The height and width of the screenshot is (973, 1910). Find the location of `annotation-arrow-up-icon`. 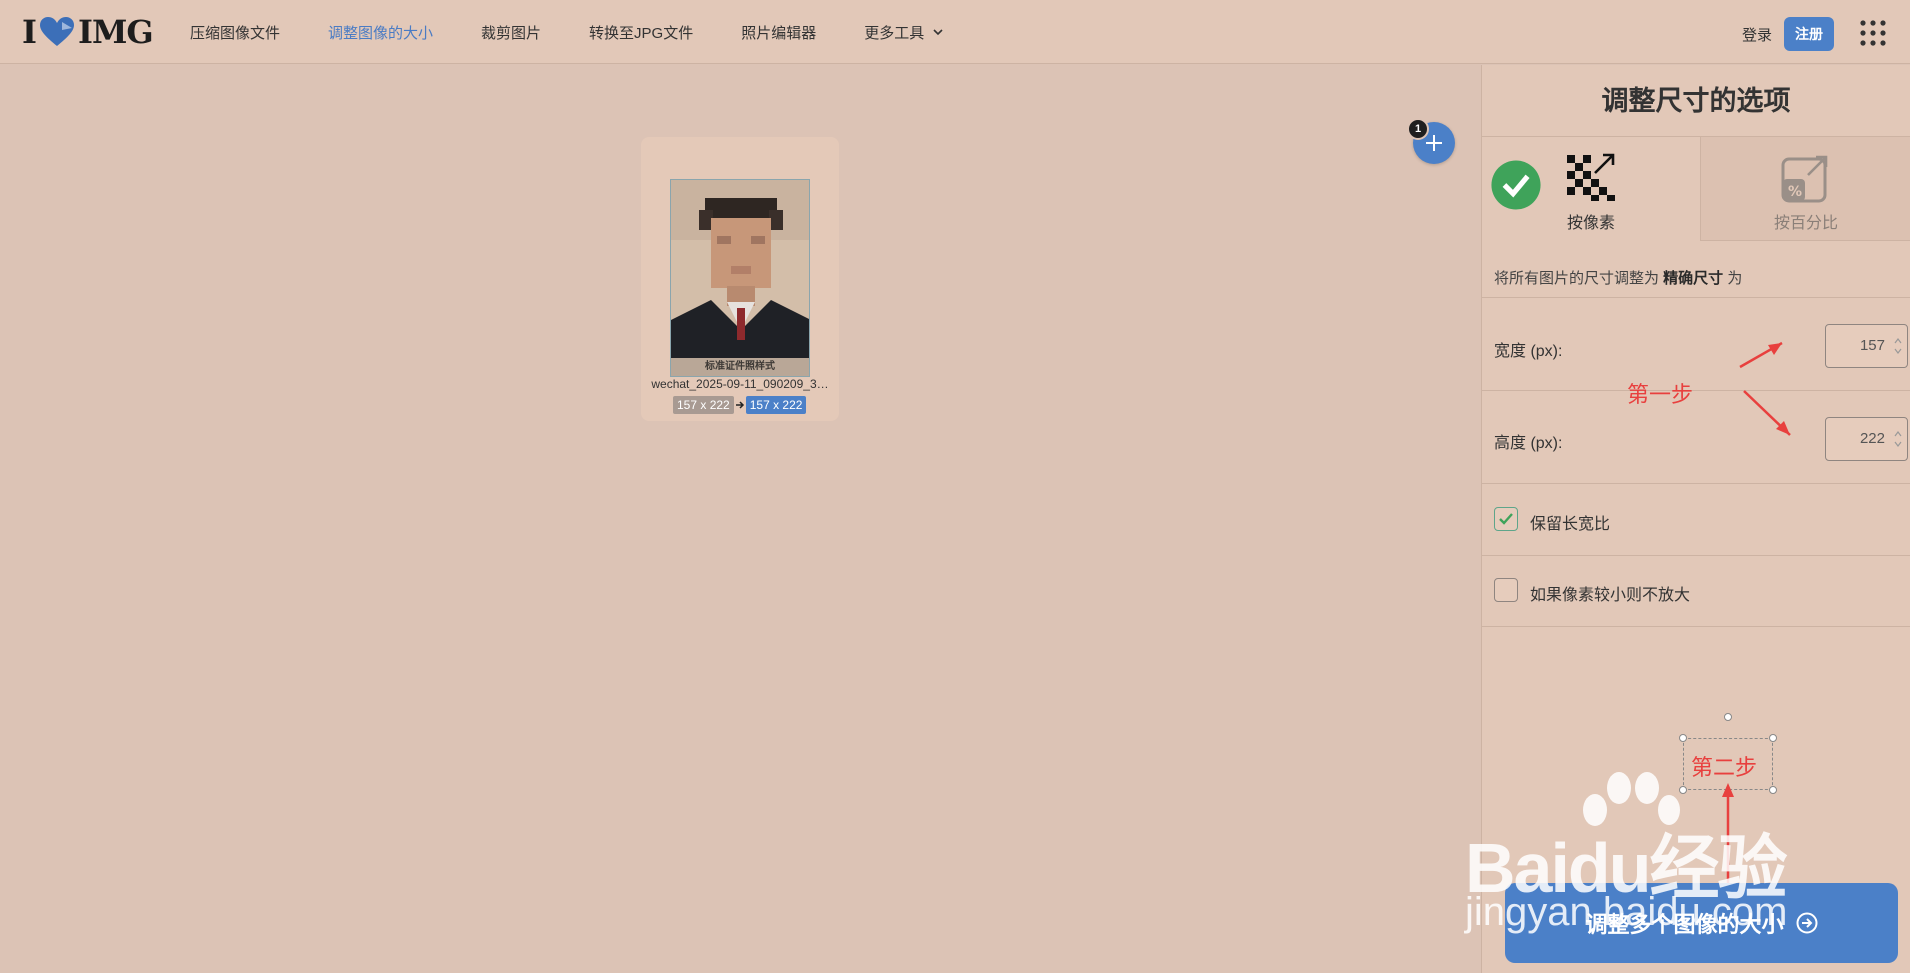

annotation-arrow-up-icon is located at coordinates (1728, 833).